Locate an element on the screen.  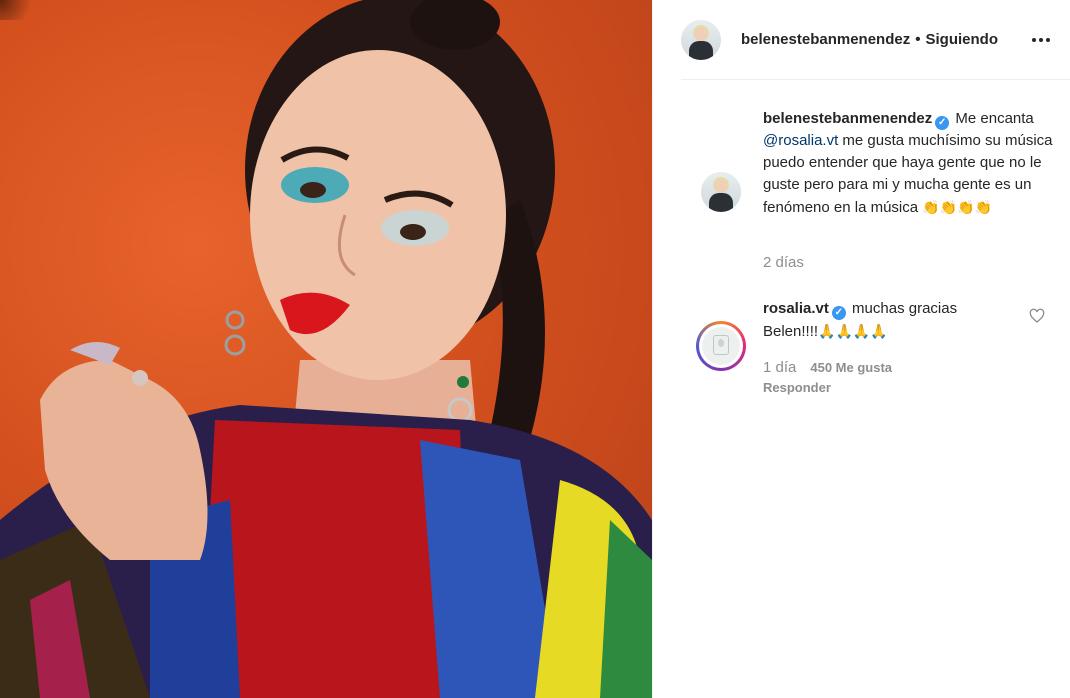
clap-emojis: 👏👏👏👏 is located at coordinates (957, 207).